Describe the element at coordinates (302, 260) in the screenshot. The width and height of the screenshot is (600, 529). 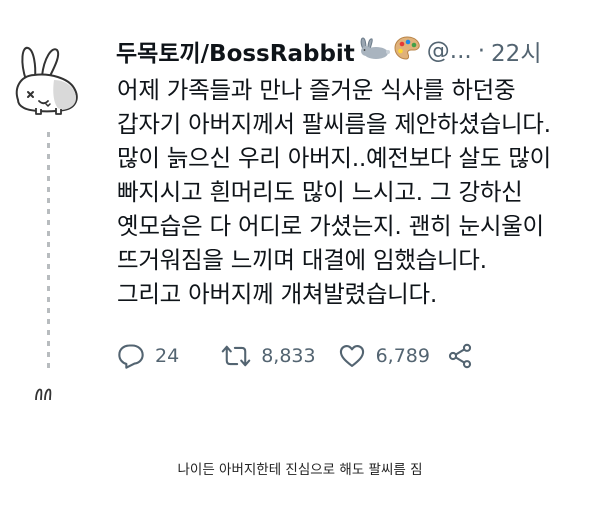
I see `tweet-line: 뜨거워짐을 느끼며 대결에 임했습니다.` at that location.